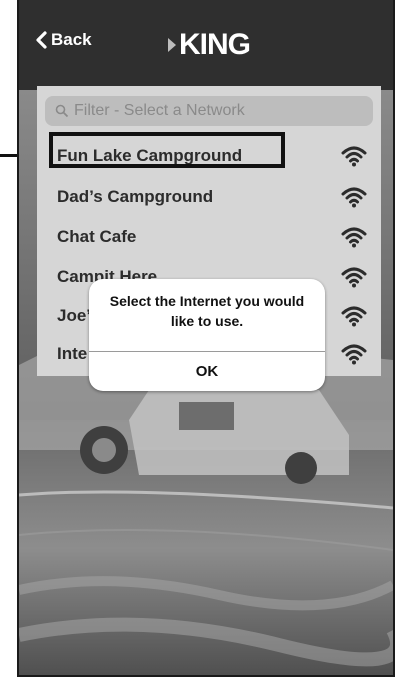  What do you see at coordinates (215, 44) in the screenshot?
I see `logo-text: KING` at bounding box center [215, 44].